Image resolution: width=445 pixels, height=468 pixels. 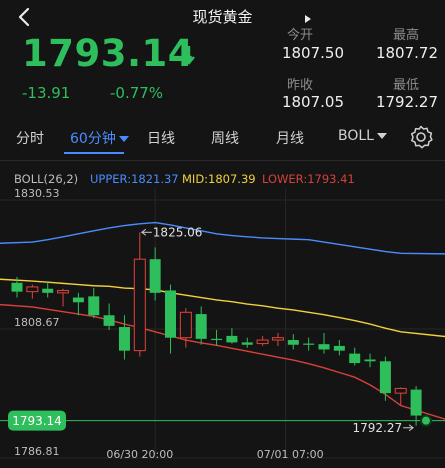 I want to click on period-tabs: 分时 60分钟 日线 周线 月线 BOLL, so click(x=222, y=137).